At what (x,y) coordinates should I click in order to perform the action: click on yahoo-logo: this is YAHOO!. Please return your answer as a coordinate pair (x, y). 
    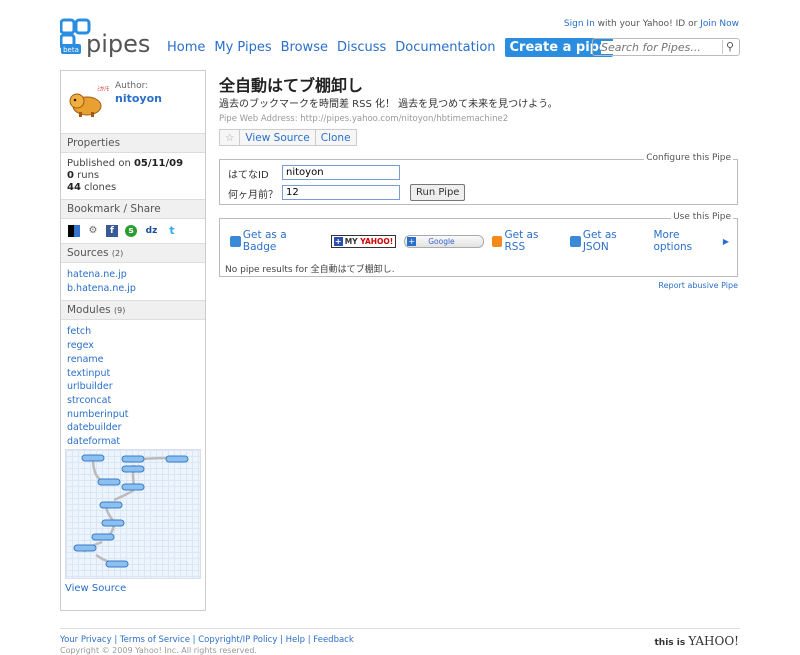
    Looking at the image, I should click on (697, 641).